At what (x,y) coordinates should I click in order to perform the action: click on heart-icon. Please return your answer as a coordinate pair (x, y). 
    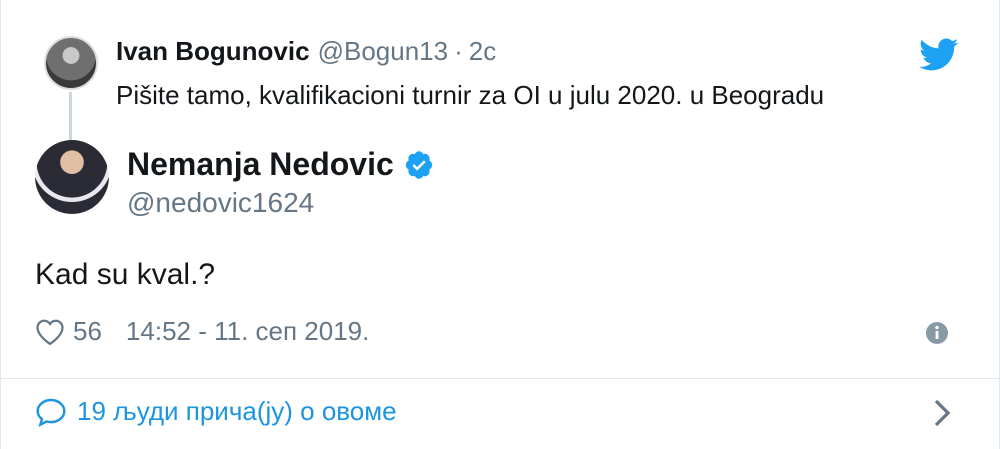
    Looking at the image, I should click on (50, 332).